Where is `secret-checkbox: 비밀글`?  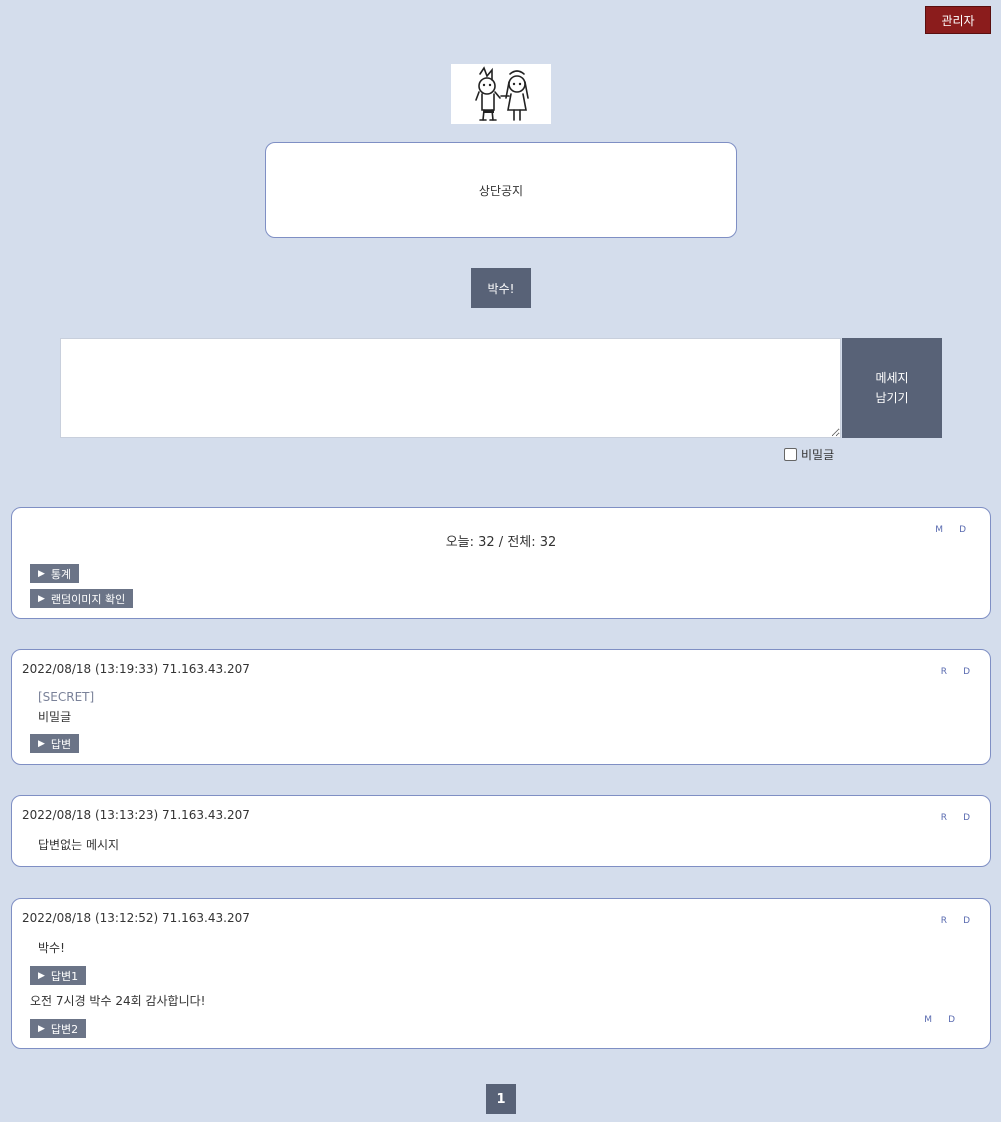
secret-checkbox: 비밀글 is located at coordinates (809, 454).